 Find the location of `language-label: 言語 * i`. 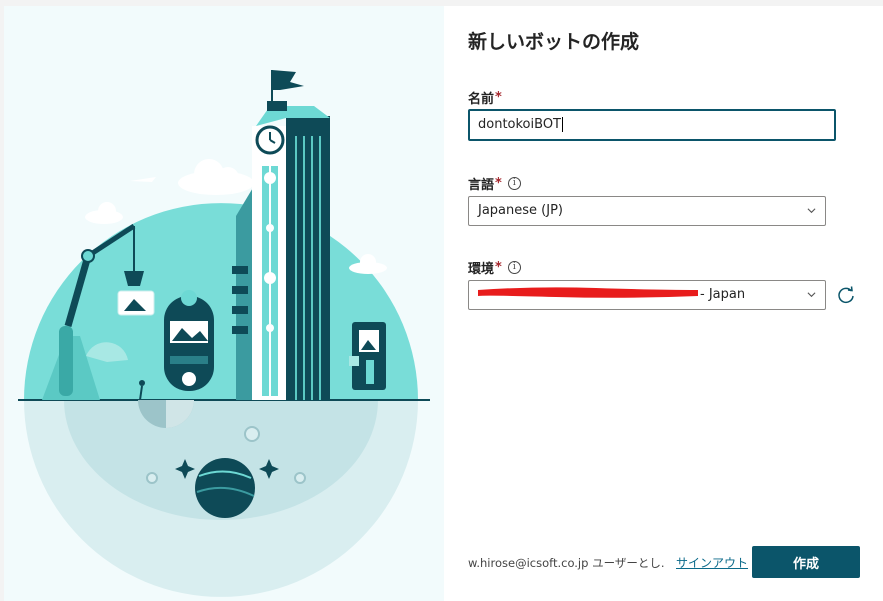

language-label: 言語 * i is located at coordinates (494, 183).